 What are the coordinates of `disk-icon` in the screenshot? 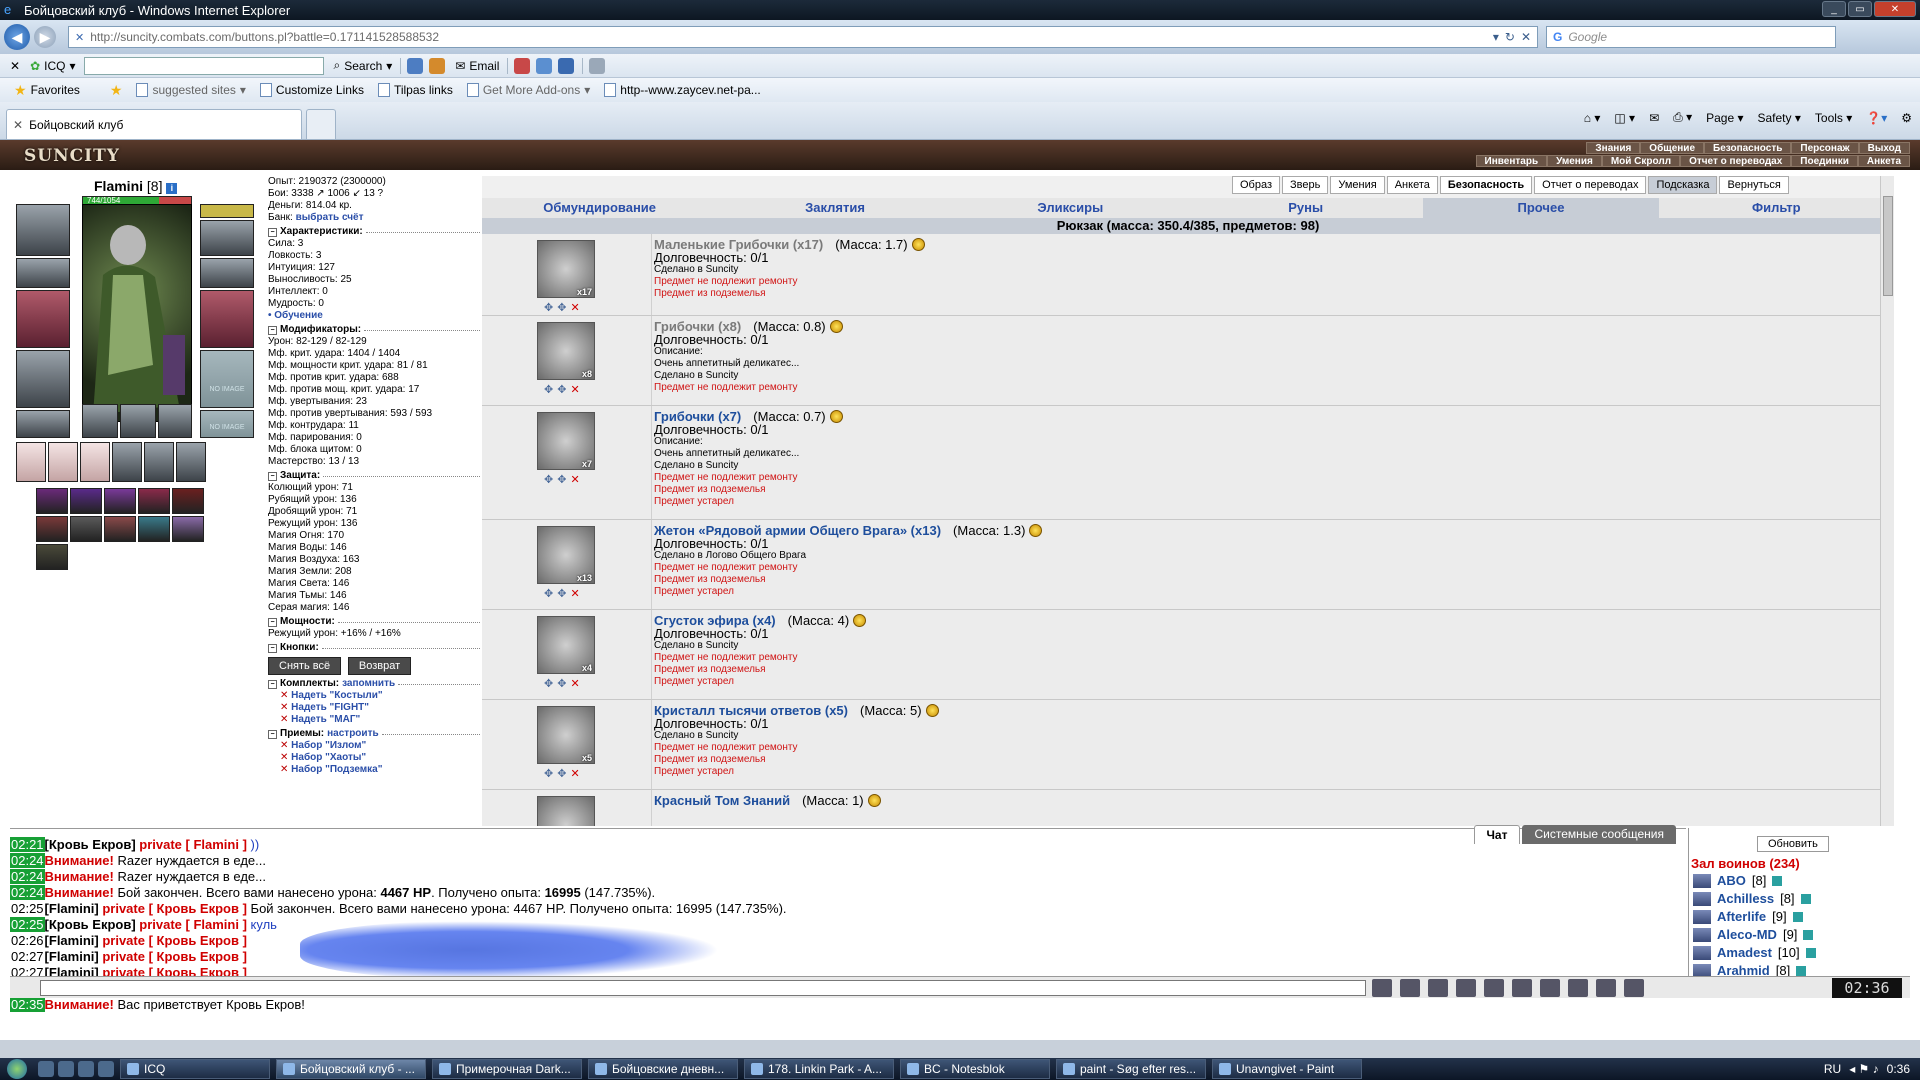 It's located at (566, 65).